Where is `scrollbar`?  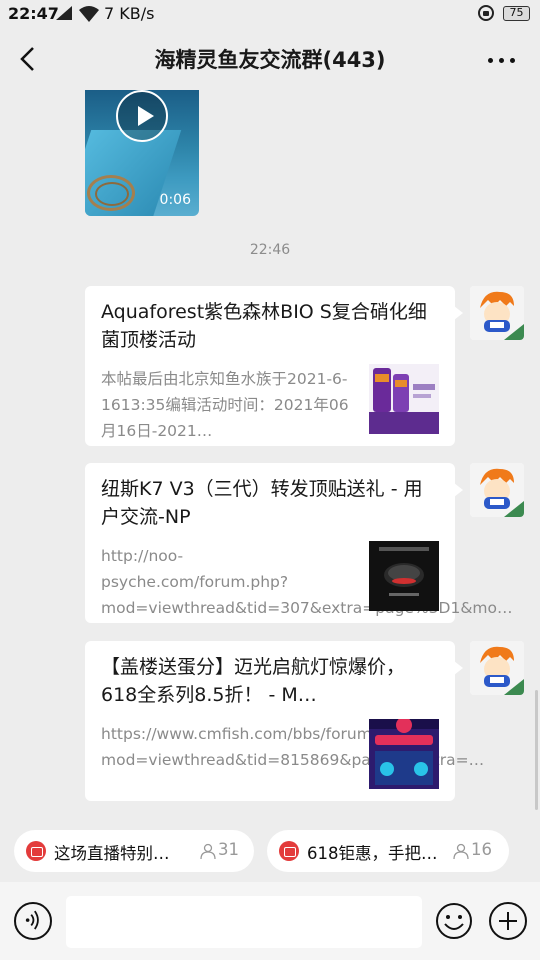 scrollbar is located at coordinates (536, 750).